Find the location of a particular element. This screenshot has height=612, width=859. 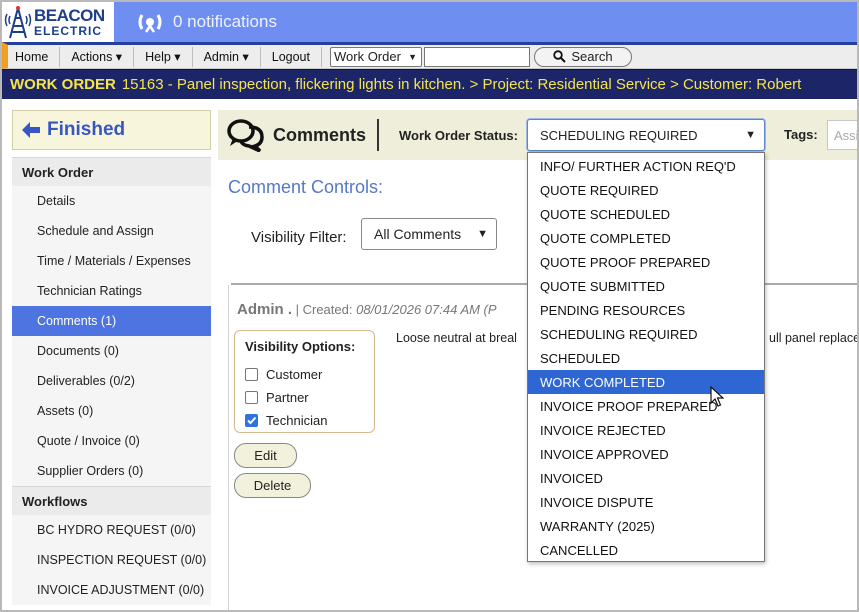

visibility-technician: Technician is located at coordinates (304, 420).